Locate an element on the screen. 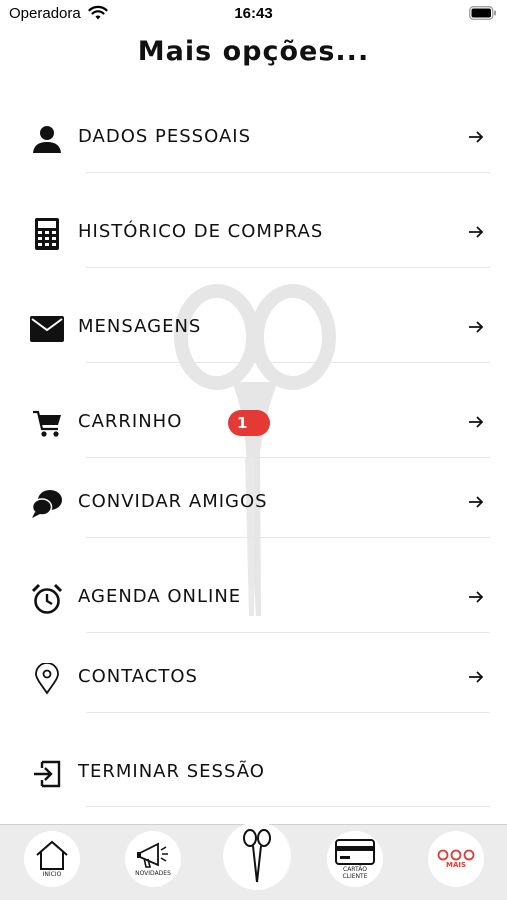 The height and width of the screenshot is (900, 507). menu-item-label: AGENDA ONLINE is located at coordinates (160, 596).